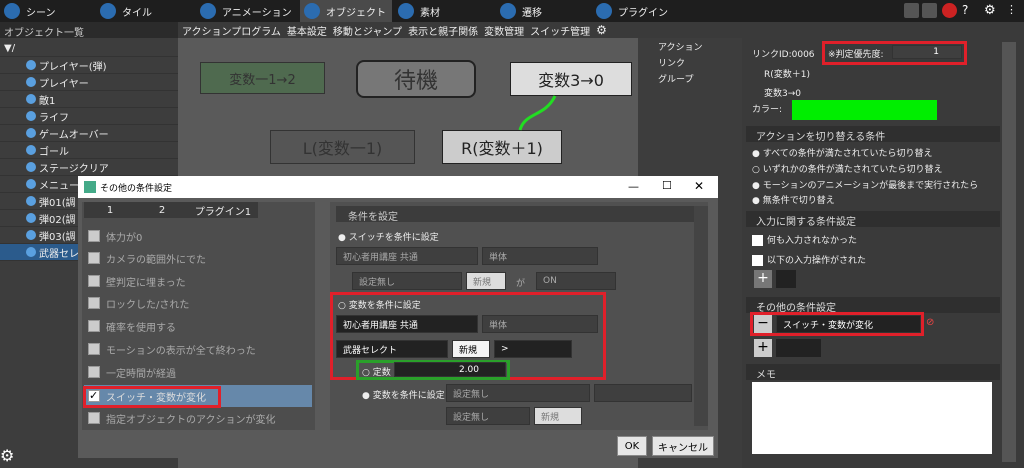 This screenshot has width=1024, height=468. I want to click on record-icon, so click(949, 10).